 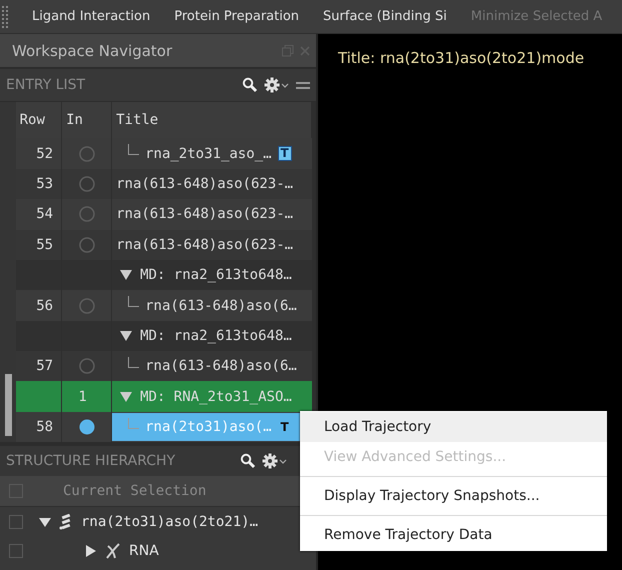 What do you see at coordinates (453, 535) in the screenshot?
I see `menu-item: Remove Trajectory Data` at bounding box center [453, 535].